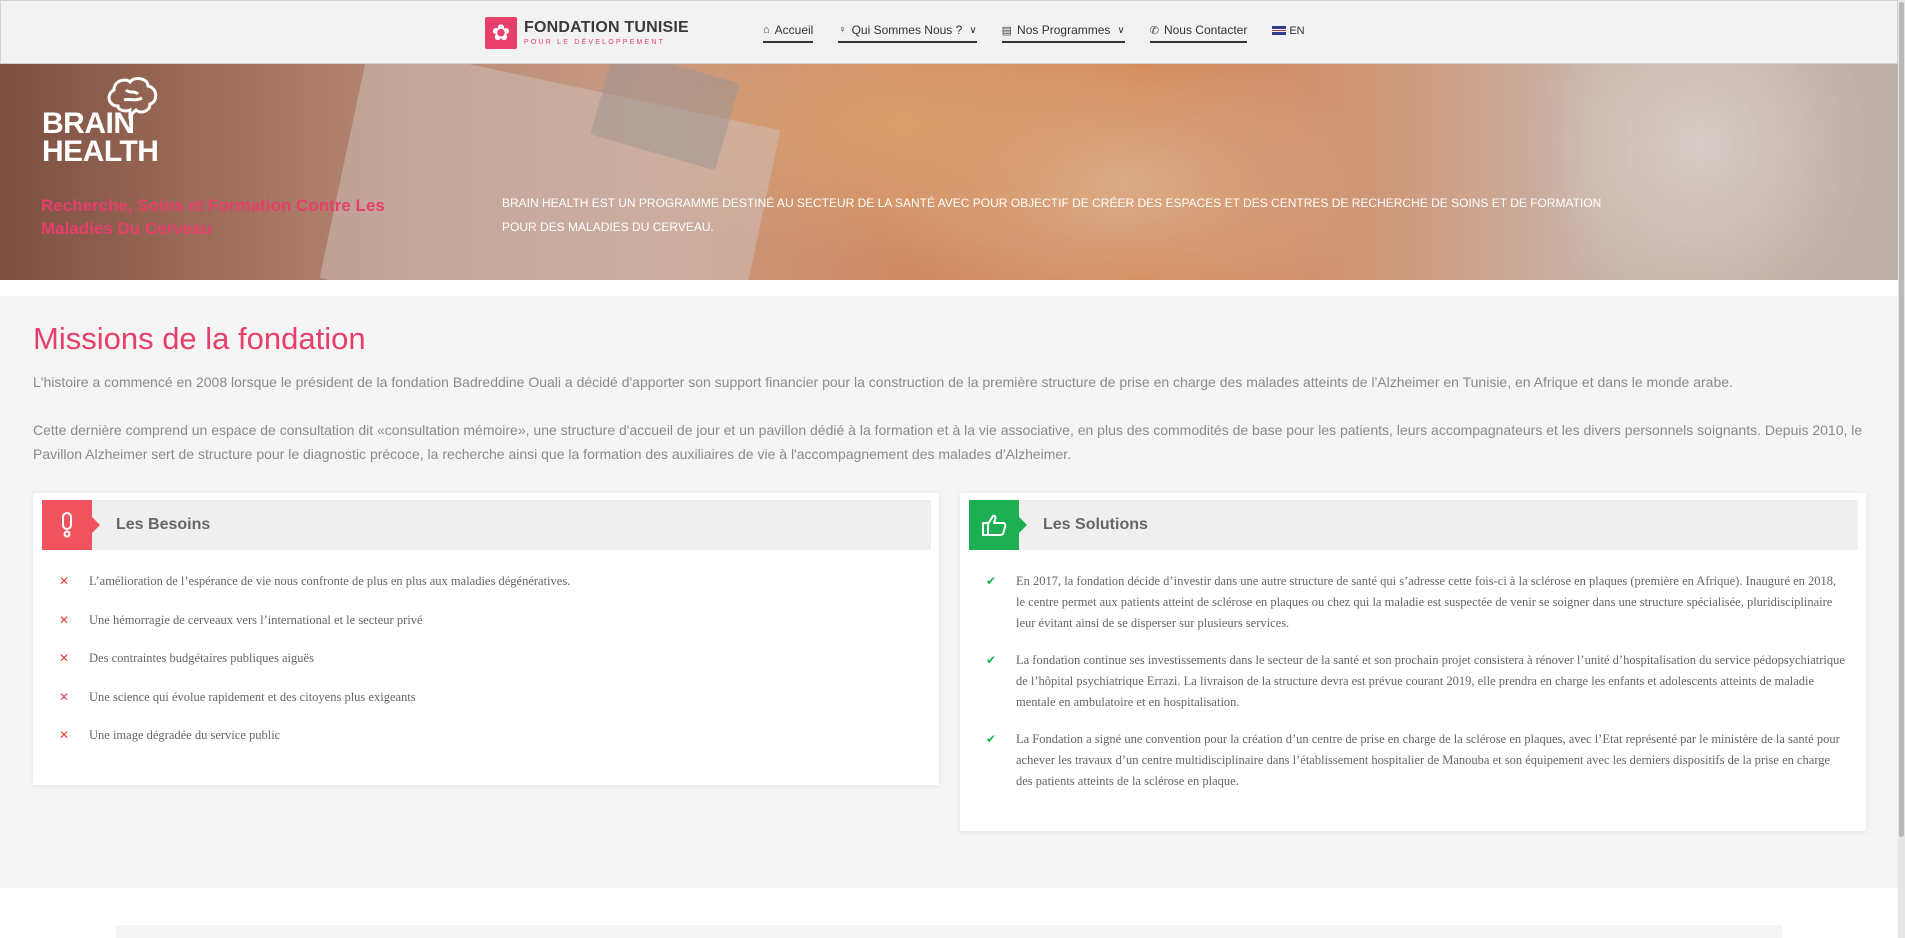 The width and height of the screenshot is (1905, 938). I want to click on nav-label: Qui Sommes Nous ?, so click(907, 30).